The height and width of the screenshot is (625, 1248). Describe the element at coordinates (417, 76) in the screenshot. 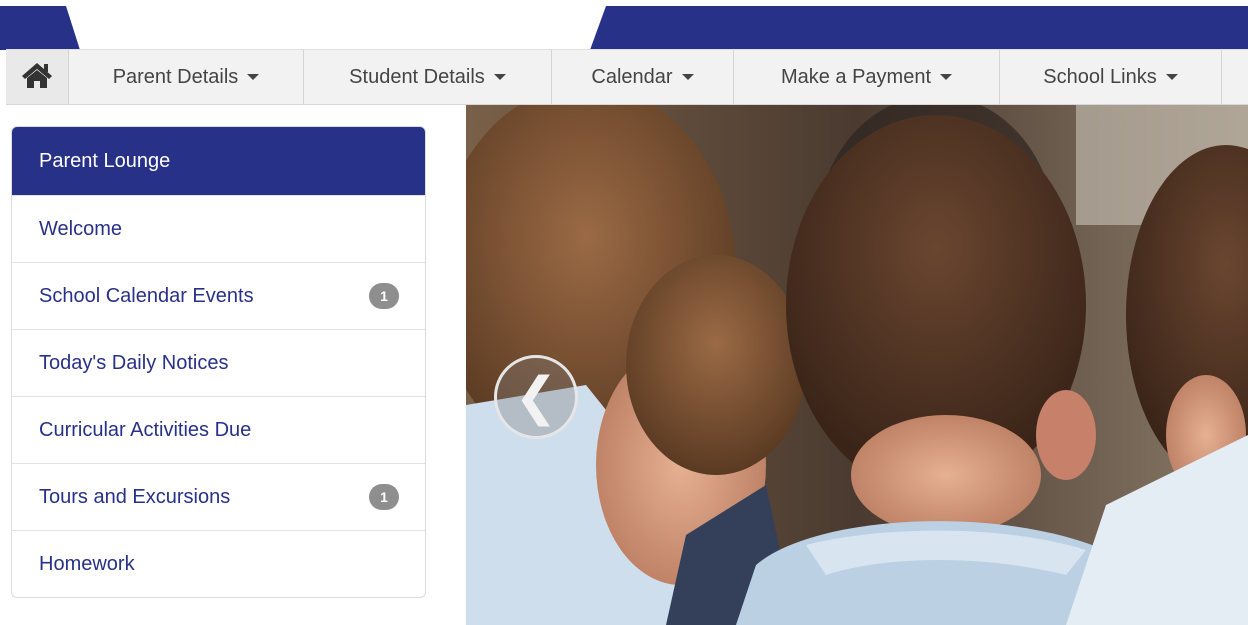

I see `nav-label: Student Details` at that location.